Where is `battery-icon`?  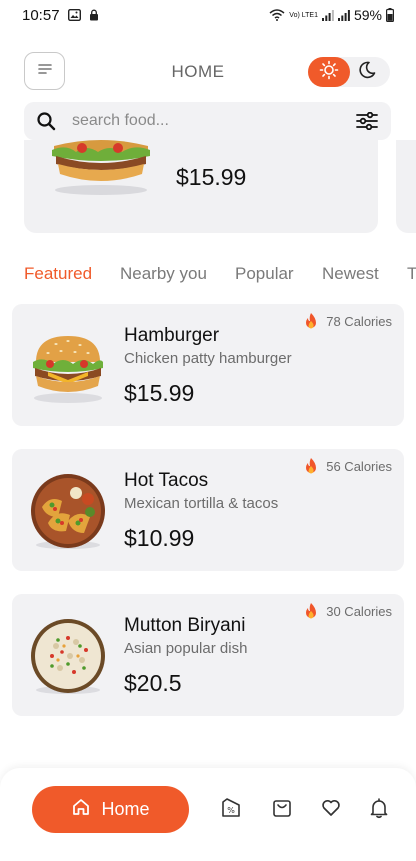 battery-icon is located at coordinates (390, 15).